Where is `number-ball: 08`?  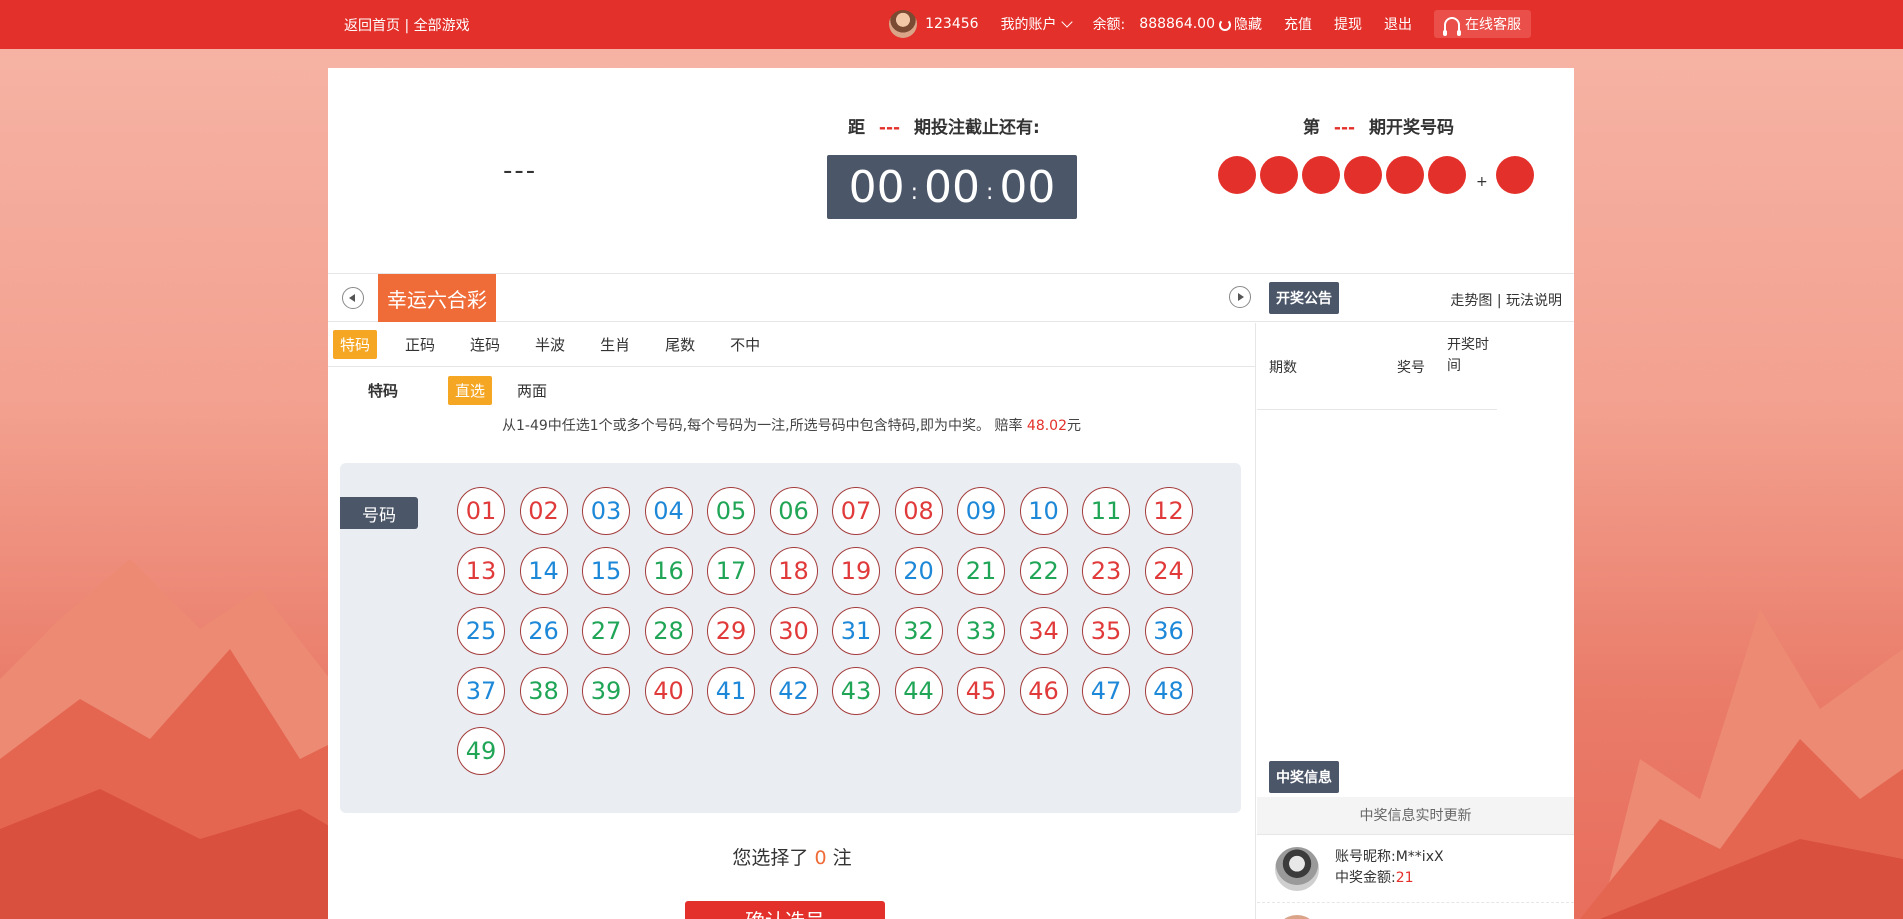 number-ball: 08 is located at coordinates (918, 511).